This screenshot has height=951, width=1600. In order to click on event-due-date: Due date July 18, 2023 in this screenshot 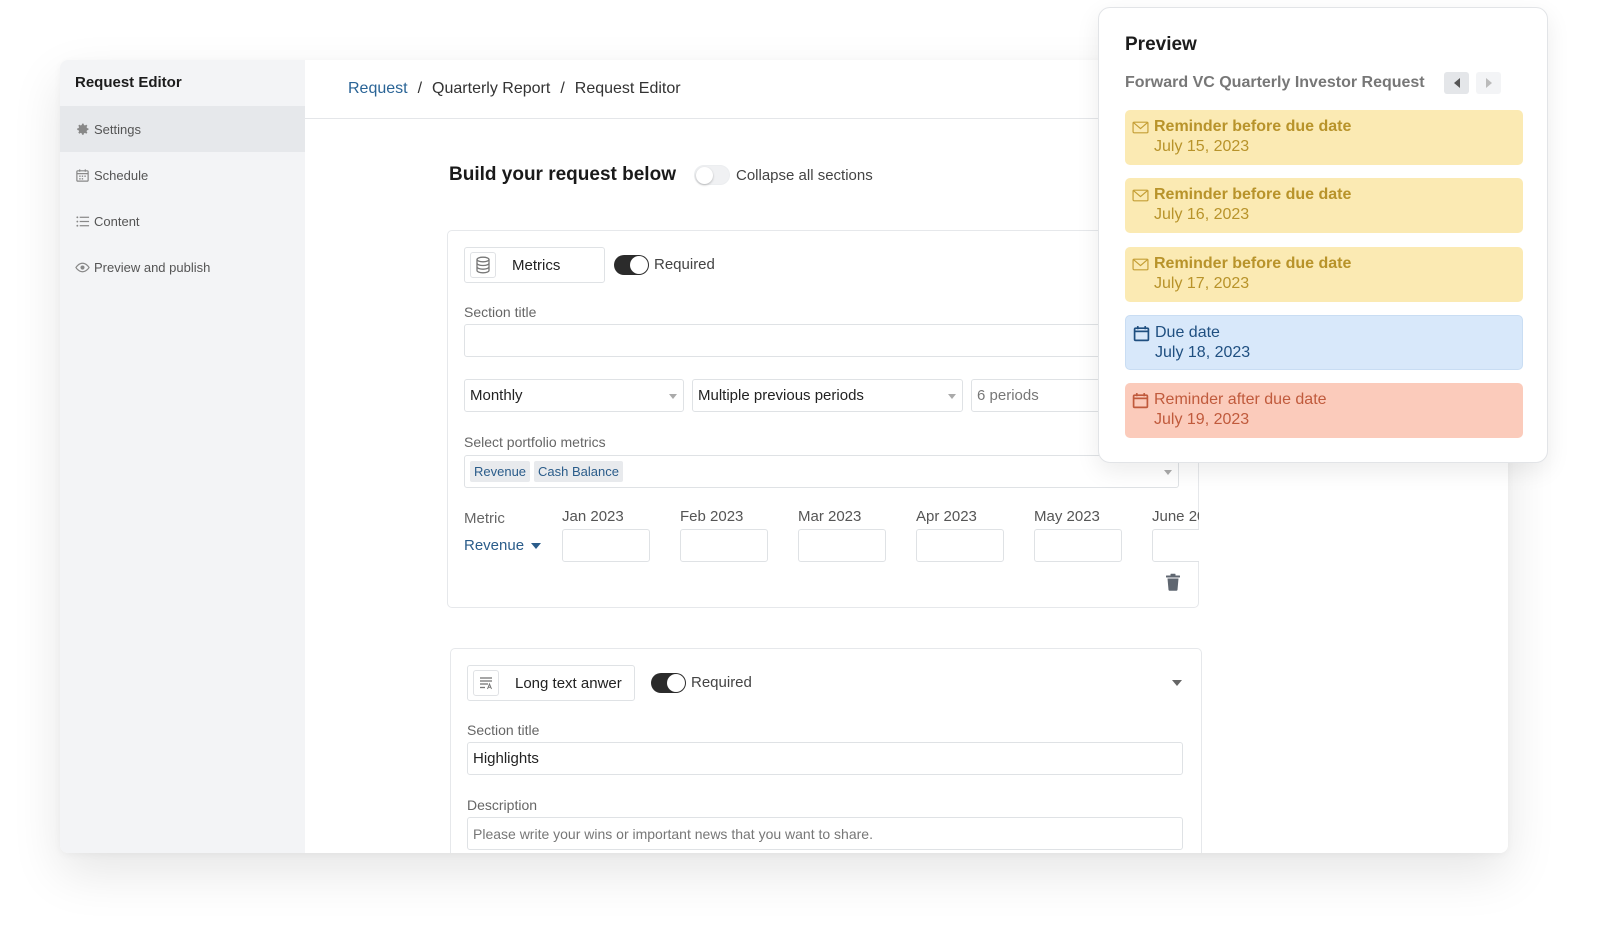, I will do `click(1324, 342)`.